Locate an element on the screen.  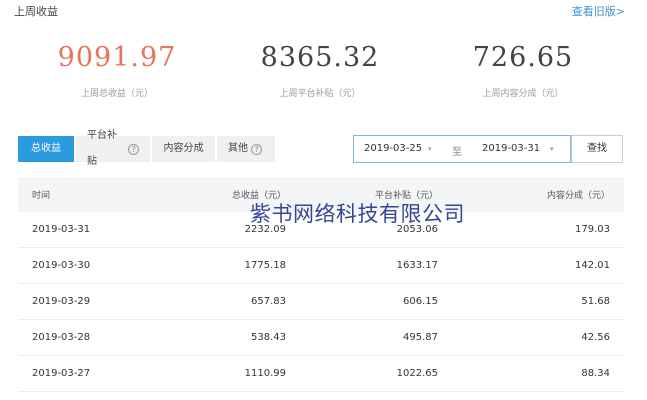
cell-content: 42.56 is located at coordinates (595, 337).